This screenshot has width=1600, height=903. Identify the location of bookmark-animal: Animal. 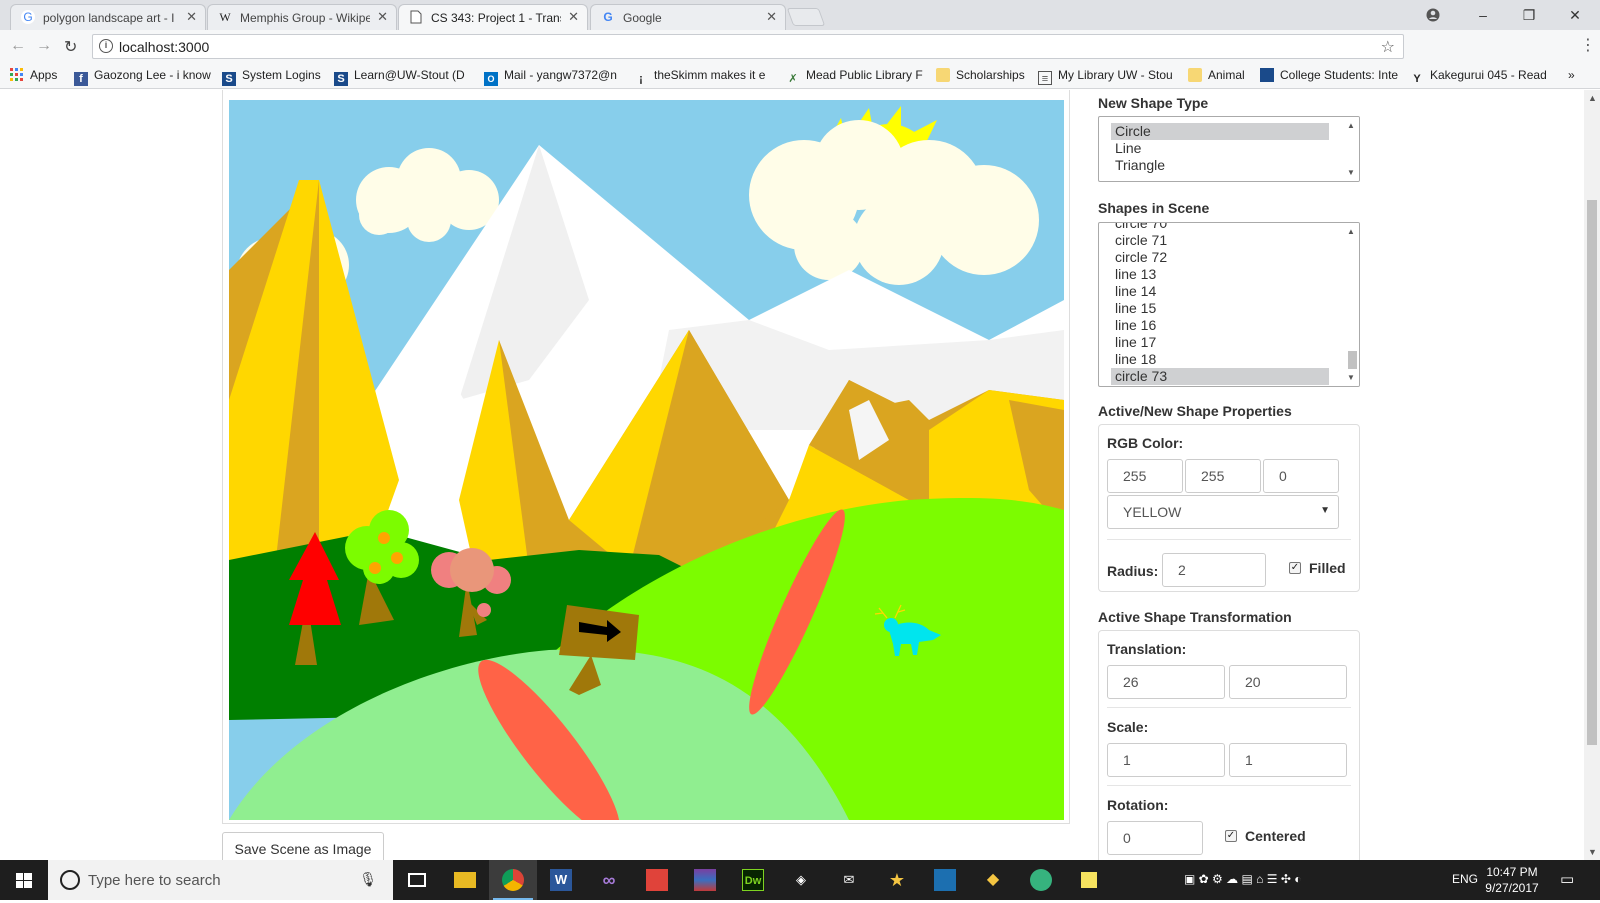
(1220, 75).